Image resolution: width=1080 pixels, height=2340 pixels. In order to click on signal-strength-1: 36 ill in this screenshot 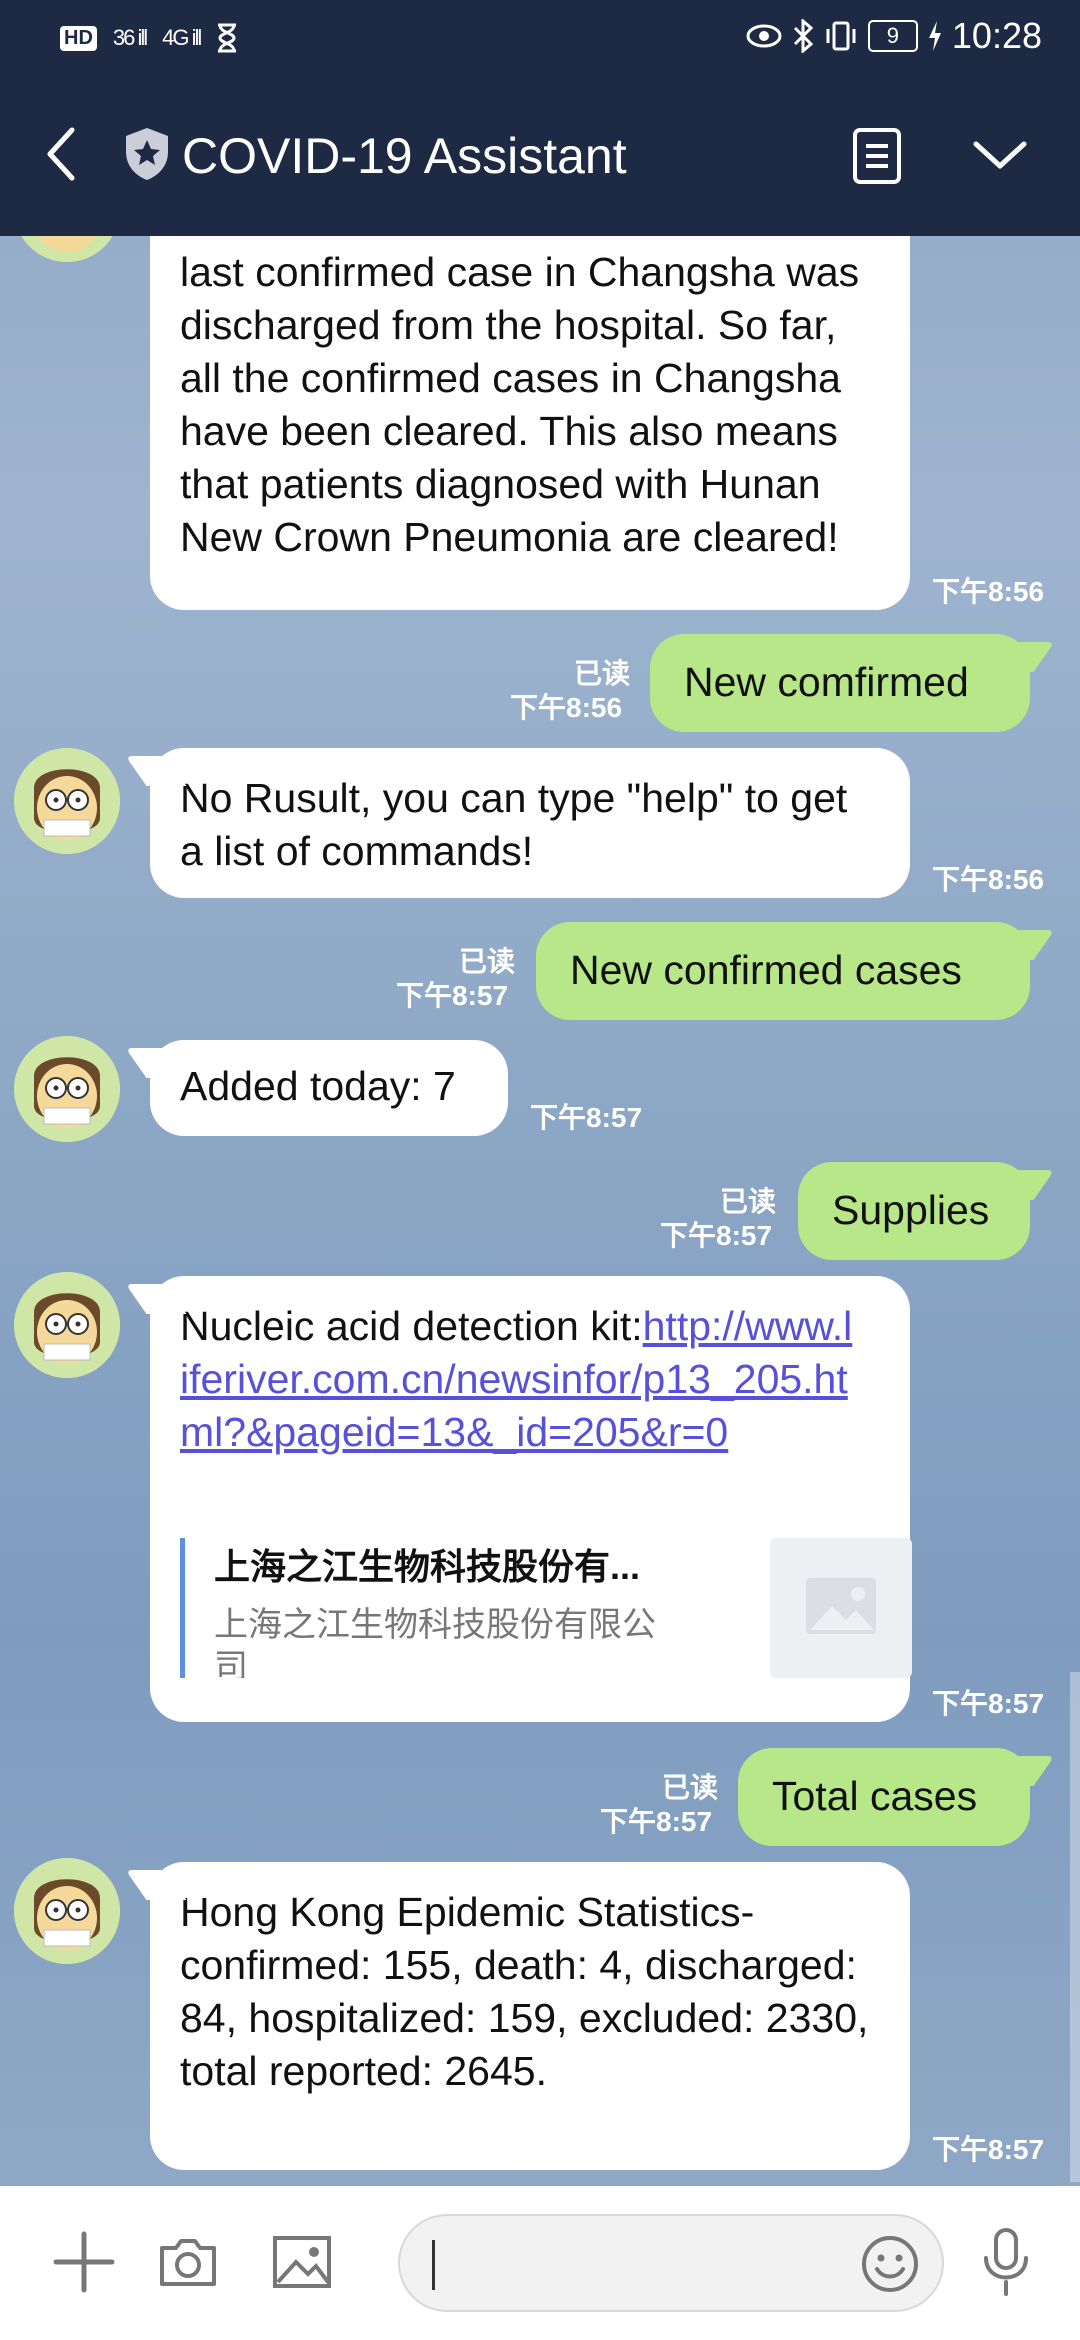, I will do `click(130, 37)`.